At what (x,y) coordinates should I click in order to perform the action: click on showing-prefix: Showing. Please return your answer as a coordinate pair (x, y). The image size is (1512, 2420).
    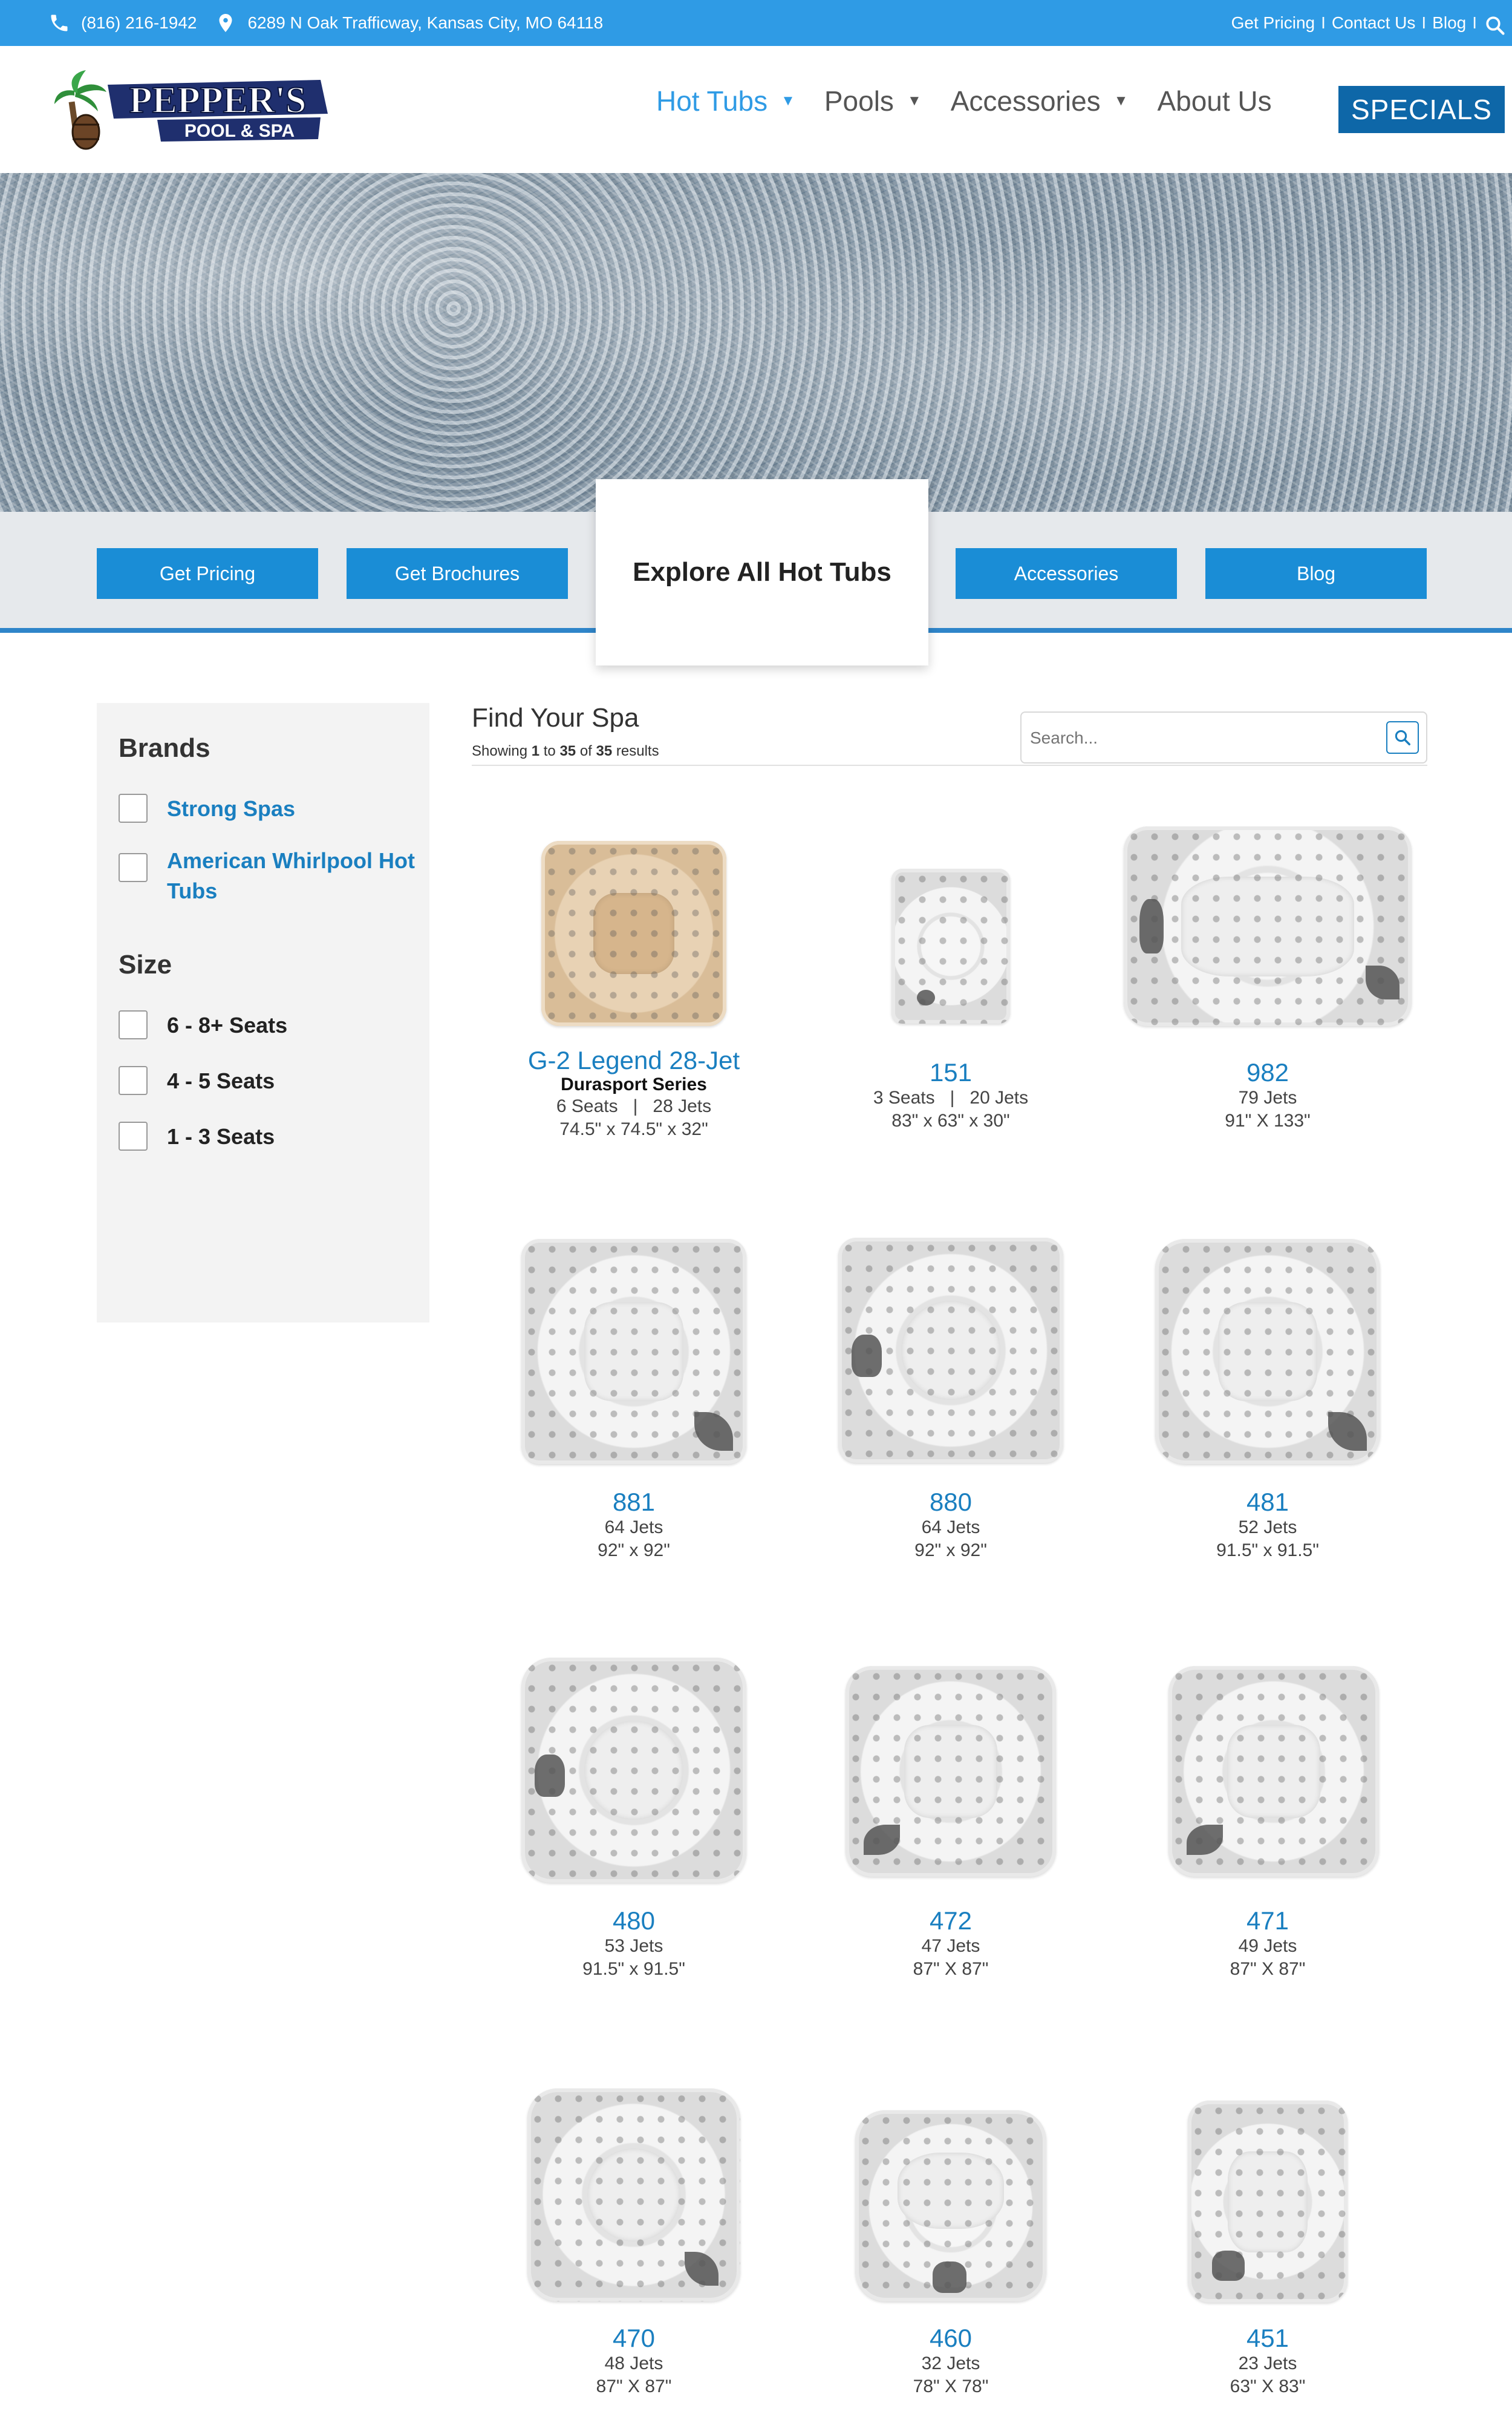
    Looking at the image, I should click on (500, 751).